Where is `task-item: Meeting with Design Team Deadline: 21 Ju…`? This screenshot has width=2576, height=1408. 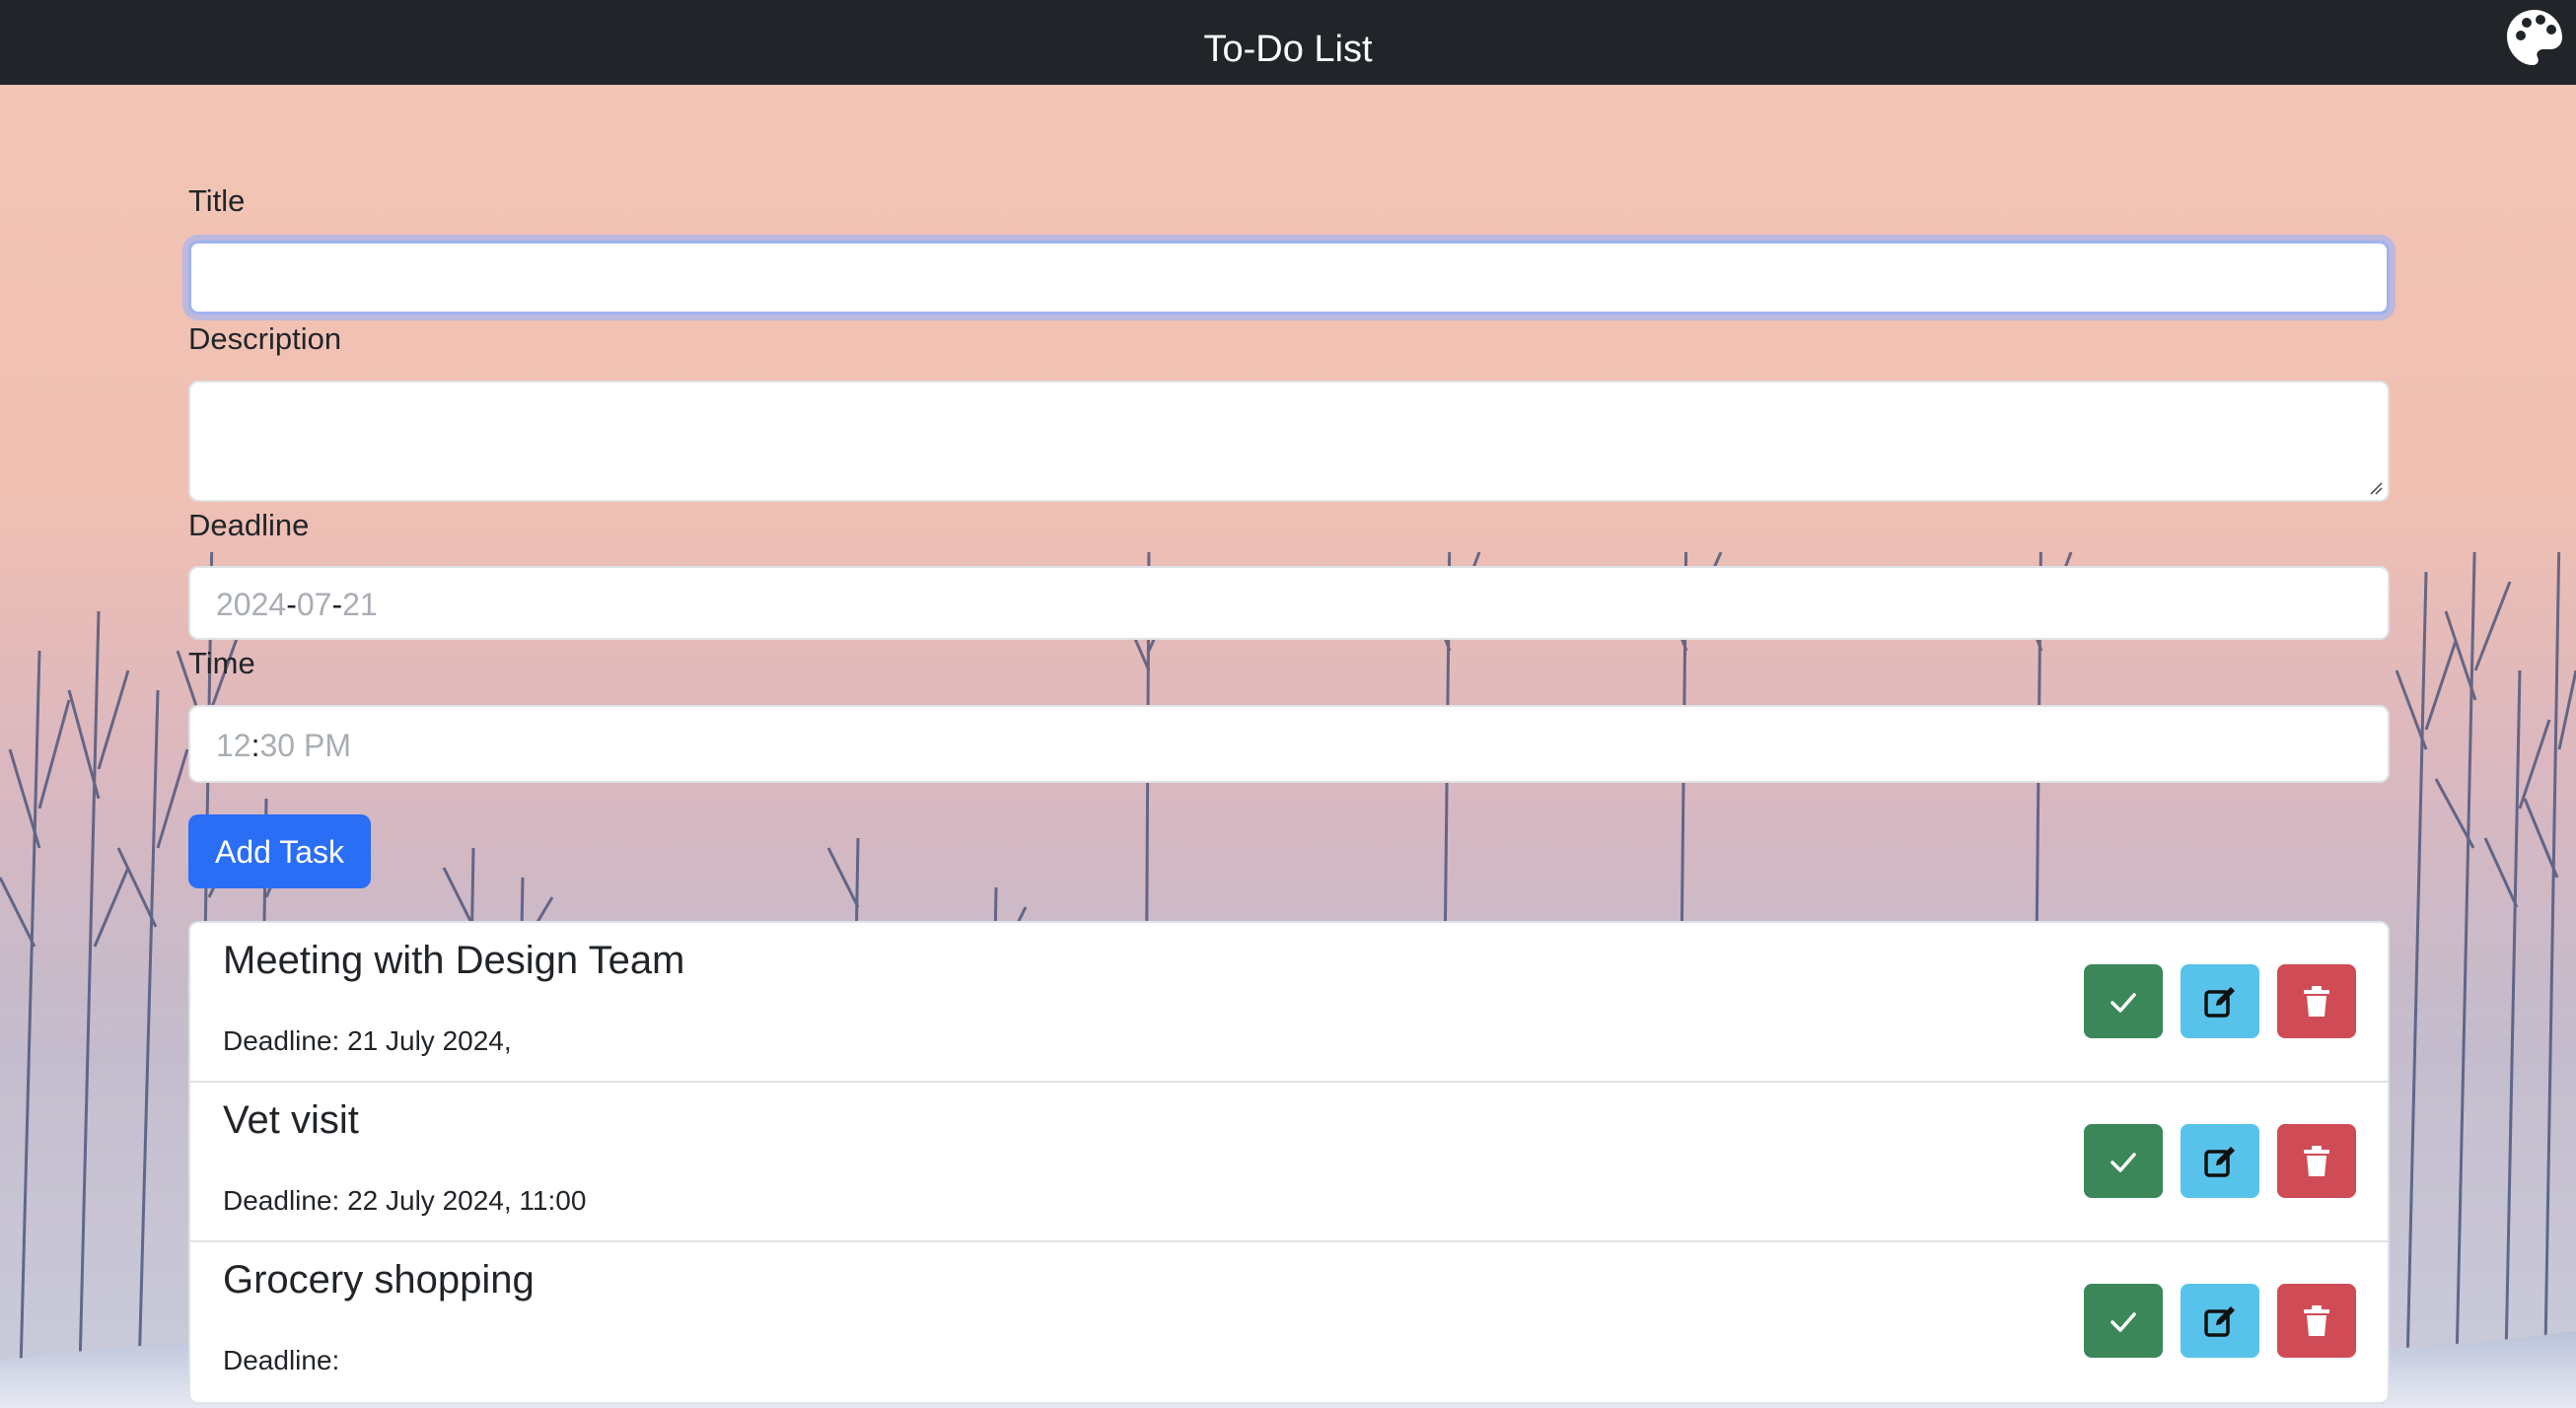 task-item: Meeting with Design Team Deadline: 21 Ju… is located at coordinates (1289, 1003).